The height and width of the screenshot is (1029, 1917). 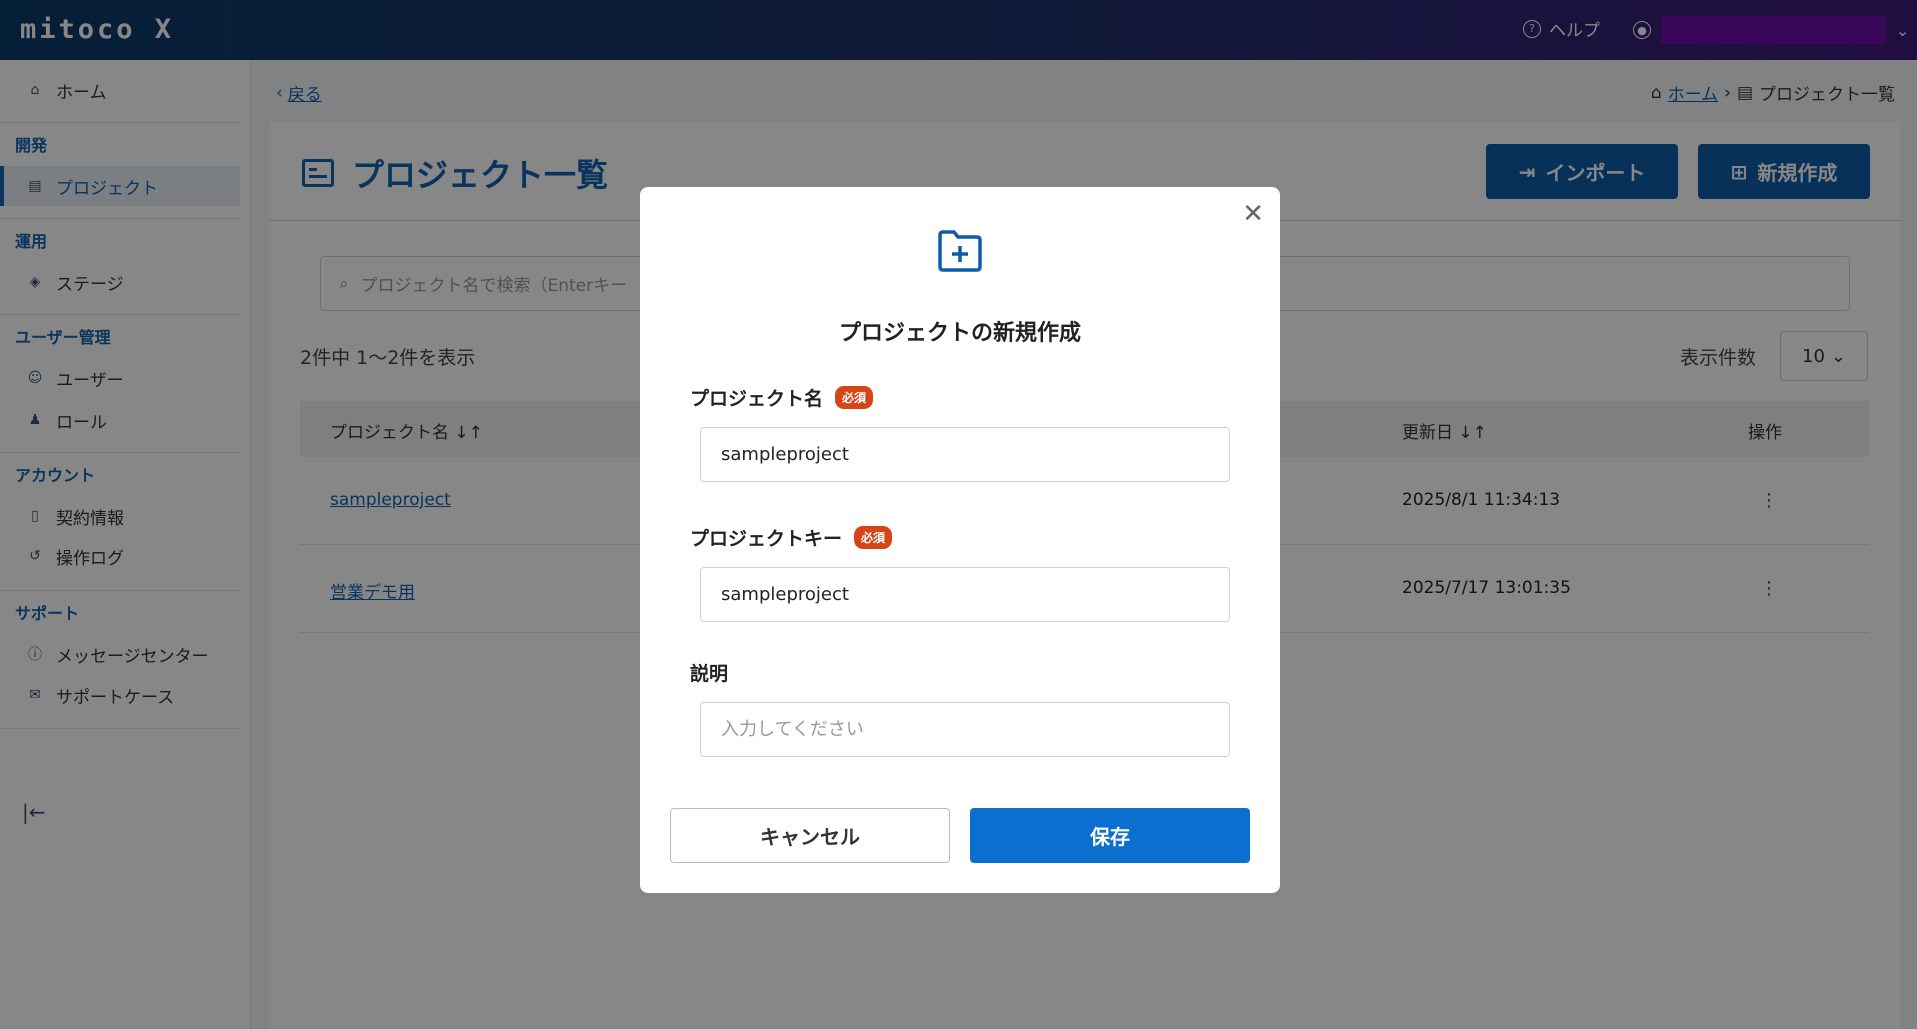 What do you see at coordinates (1110, 835) in the screenshot?
I see `save-button: 保存` at bounding box center [1110, 835].